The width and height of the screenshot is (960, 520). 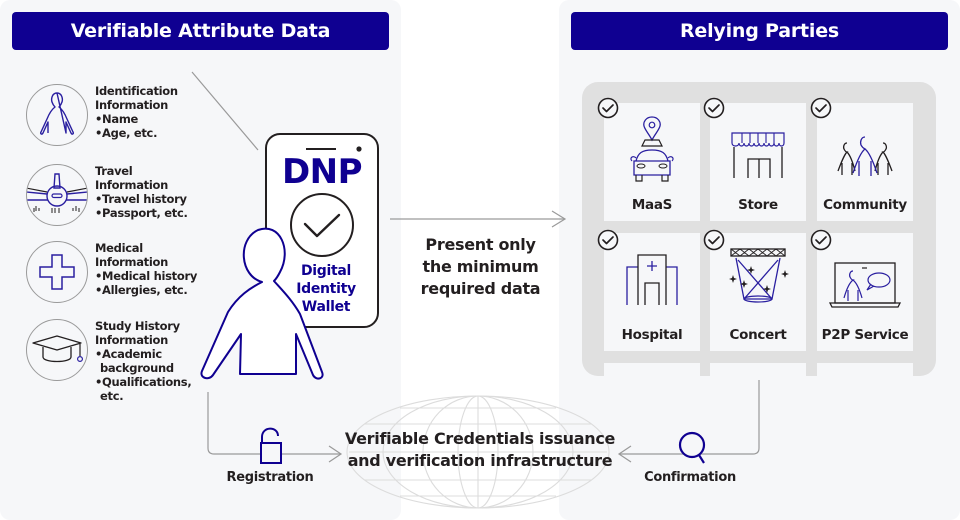 I want to click on community-icon, so click(x=865, y=156).